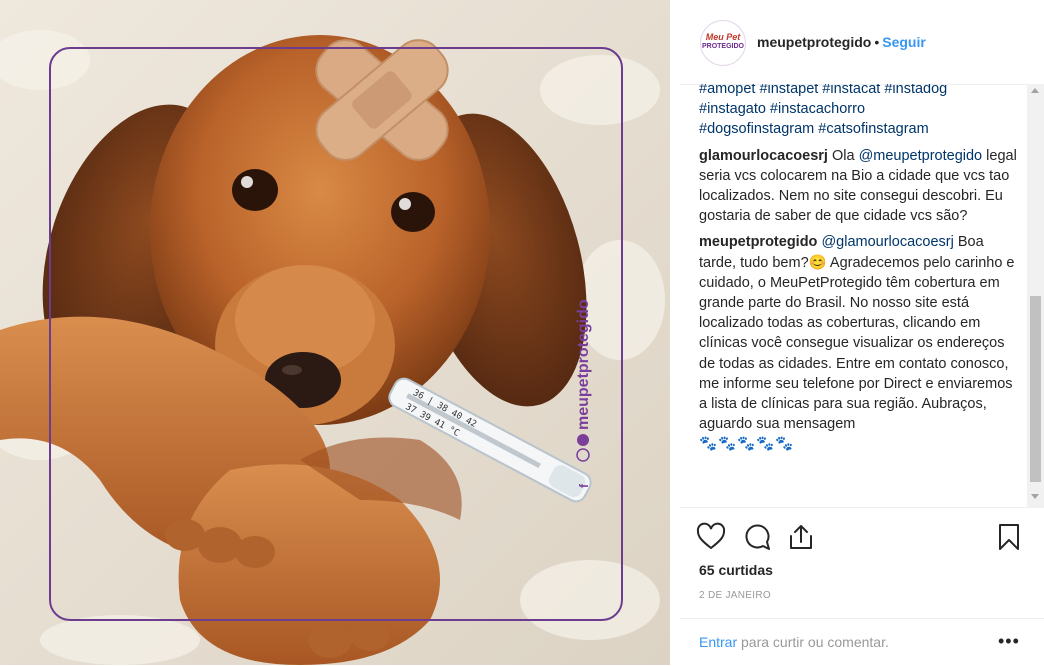  I want to click on share-icon, so click(801, 537).